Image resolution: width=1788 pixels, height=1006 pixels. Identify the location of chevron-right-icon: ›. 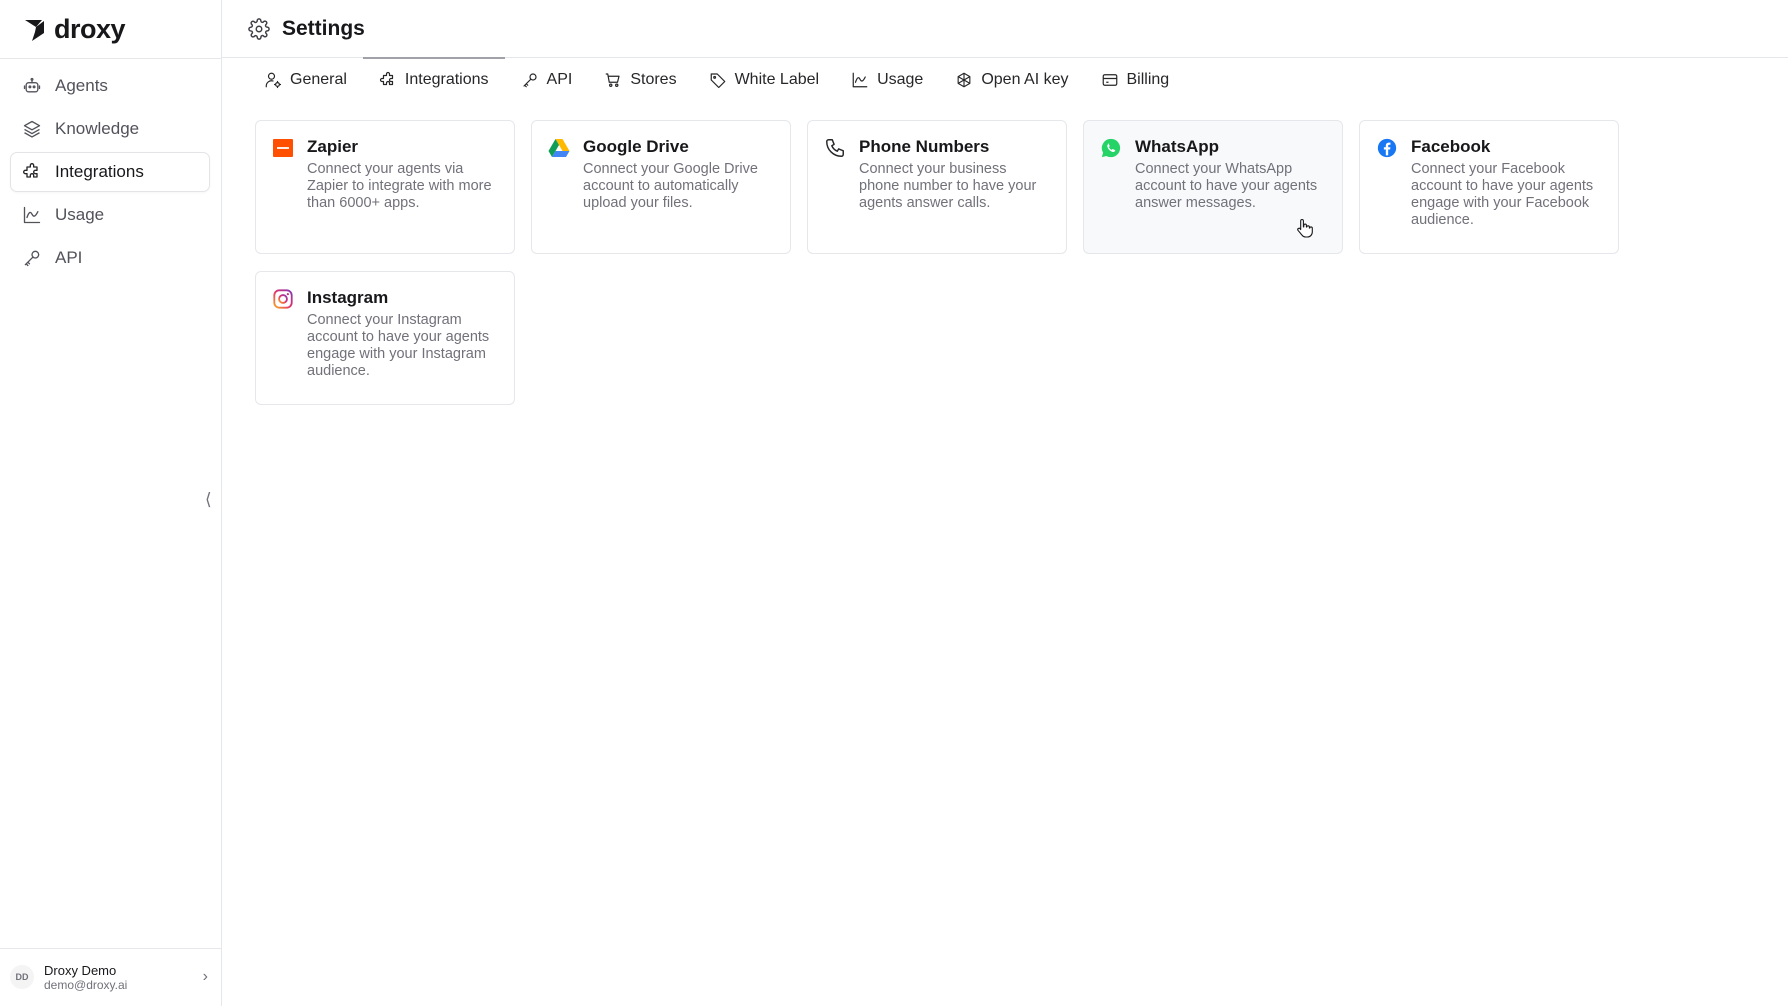
(205, 976).